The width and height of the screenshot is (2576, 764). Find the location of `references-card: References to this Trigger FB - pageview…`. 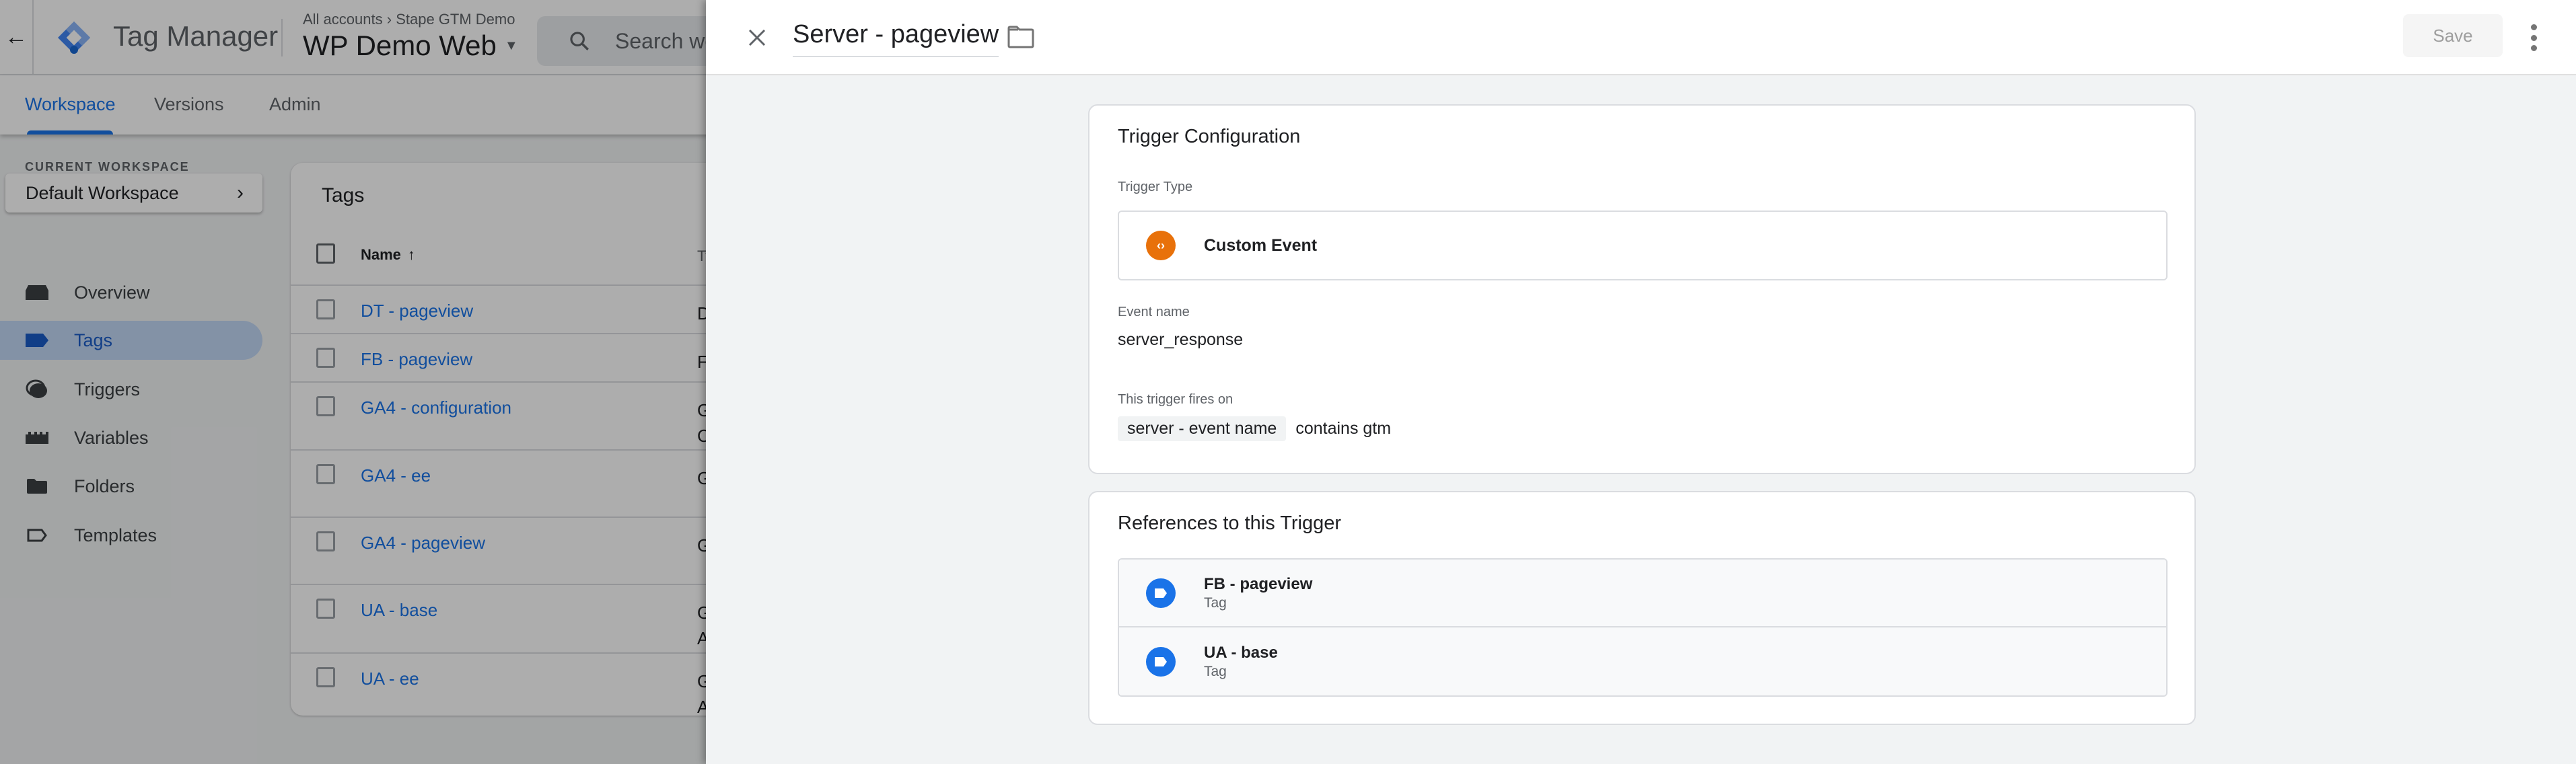

references-card: References to this Trigger FB - pageview… is located at coordinates (1642, 608).